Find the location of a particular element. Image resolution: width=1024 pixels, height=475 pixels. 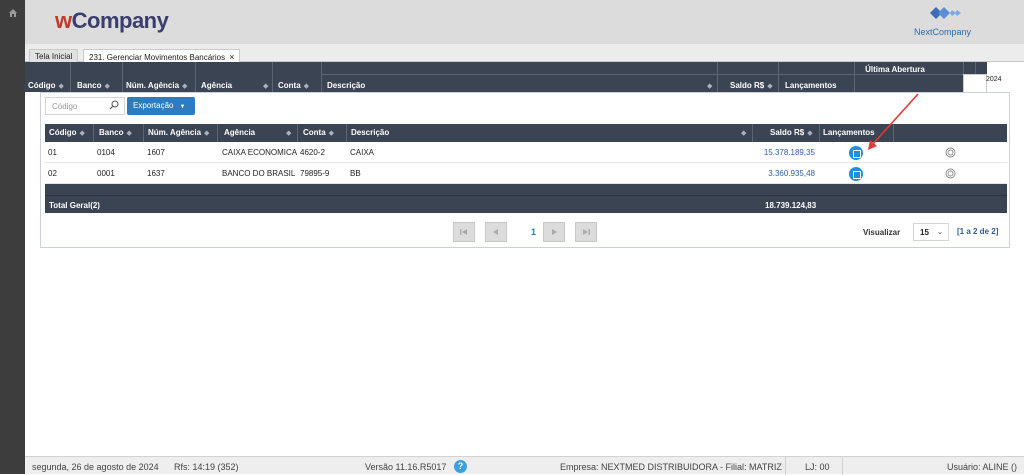

header-num-agencia: Núm. Agência ◆ is located at coordinates (178, 132).